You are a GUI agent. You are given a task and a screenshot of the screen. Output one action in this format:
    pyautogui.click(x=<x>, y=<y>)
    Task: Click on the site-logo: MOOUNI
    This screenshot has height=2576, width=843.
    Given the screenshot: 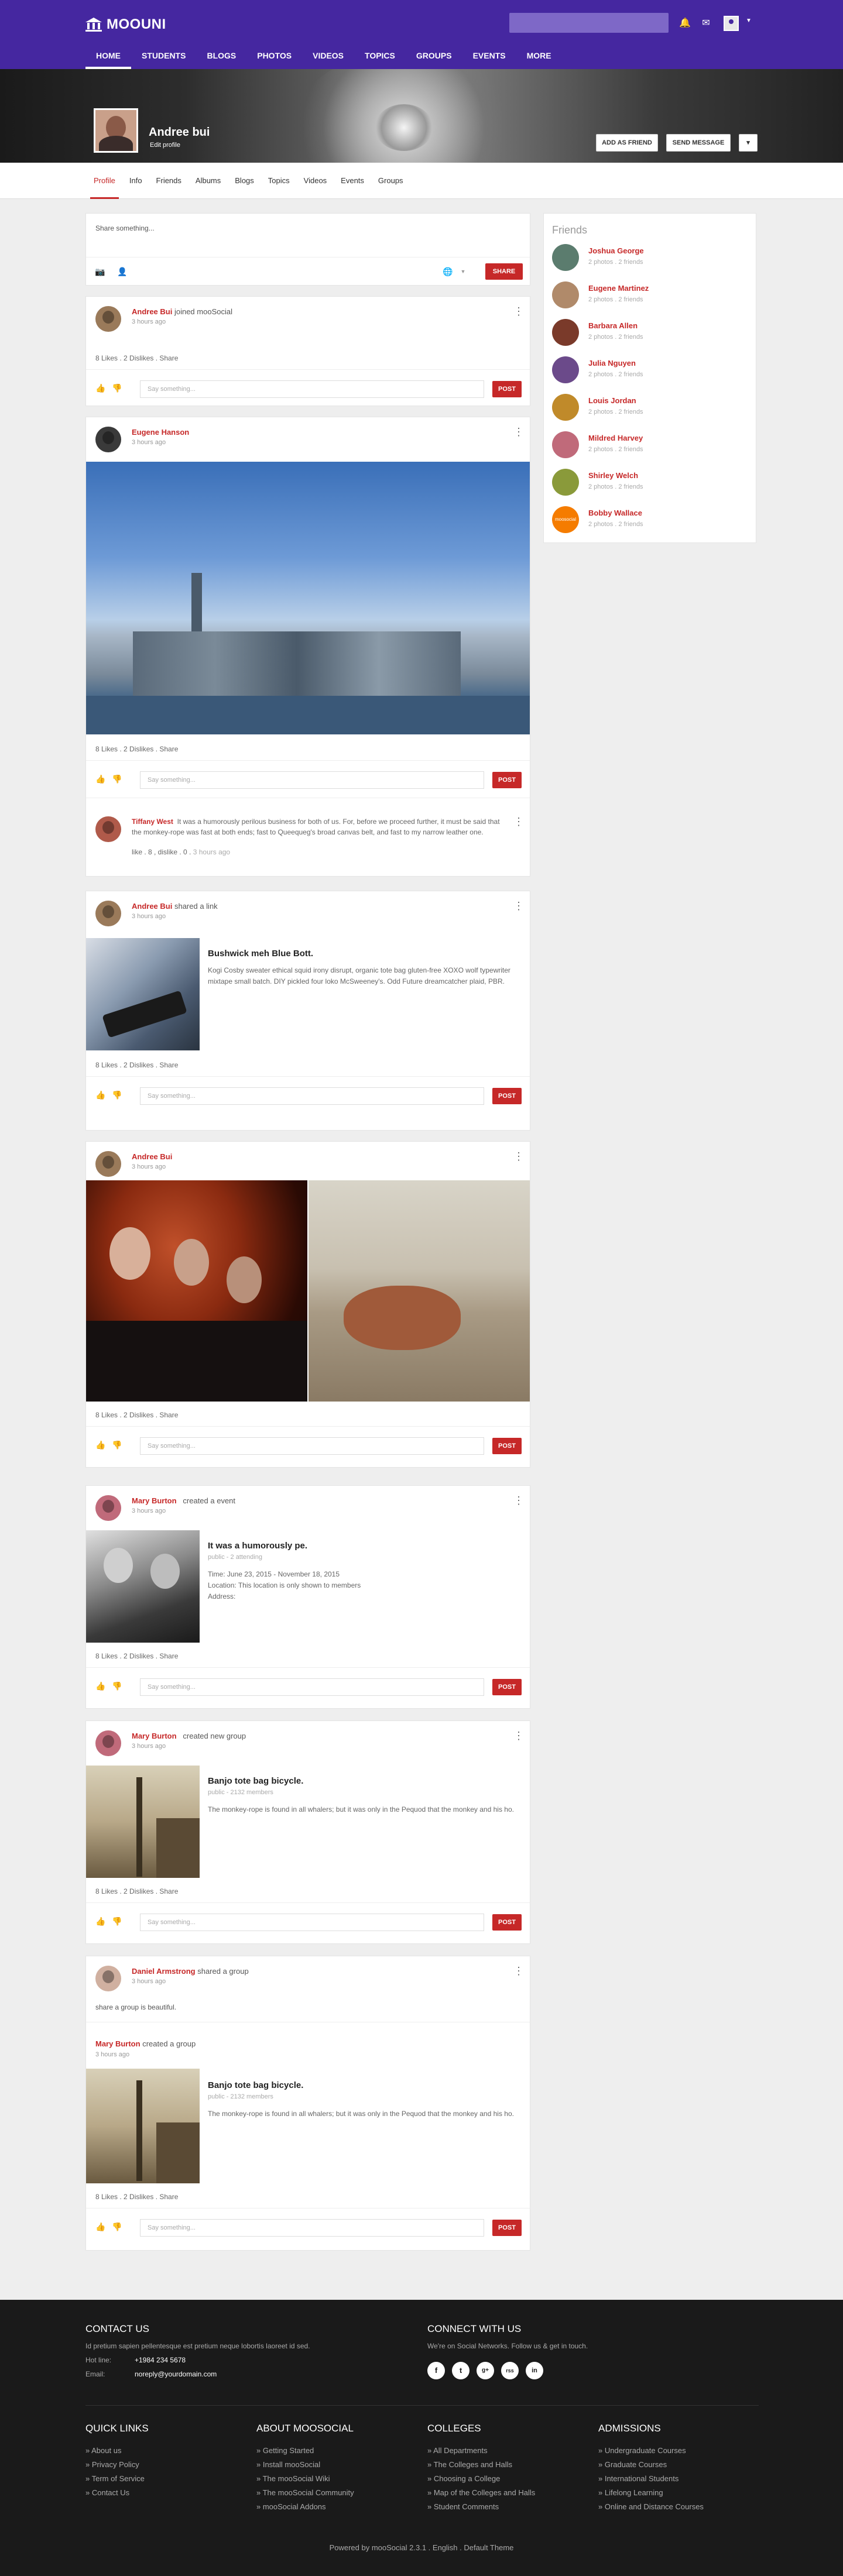 What is the action you would take?
    pyautogui.click(x=126, y=24)
    